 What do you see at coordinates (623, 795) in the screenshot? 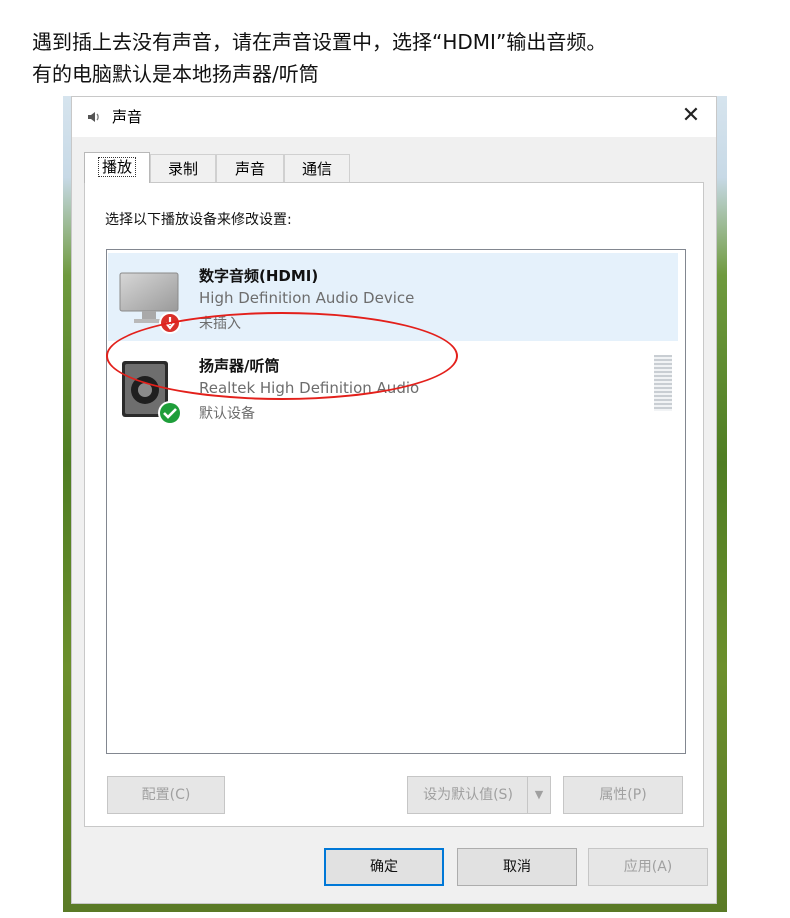
I see `properties-button: 属性(P)` at bounding box center [623, 795].